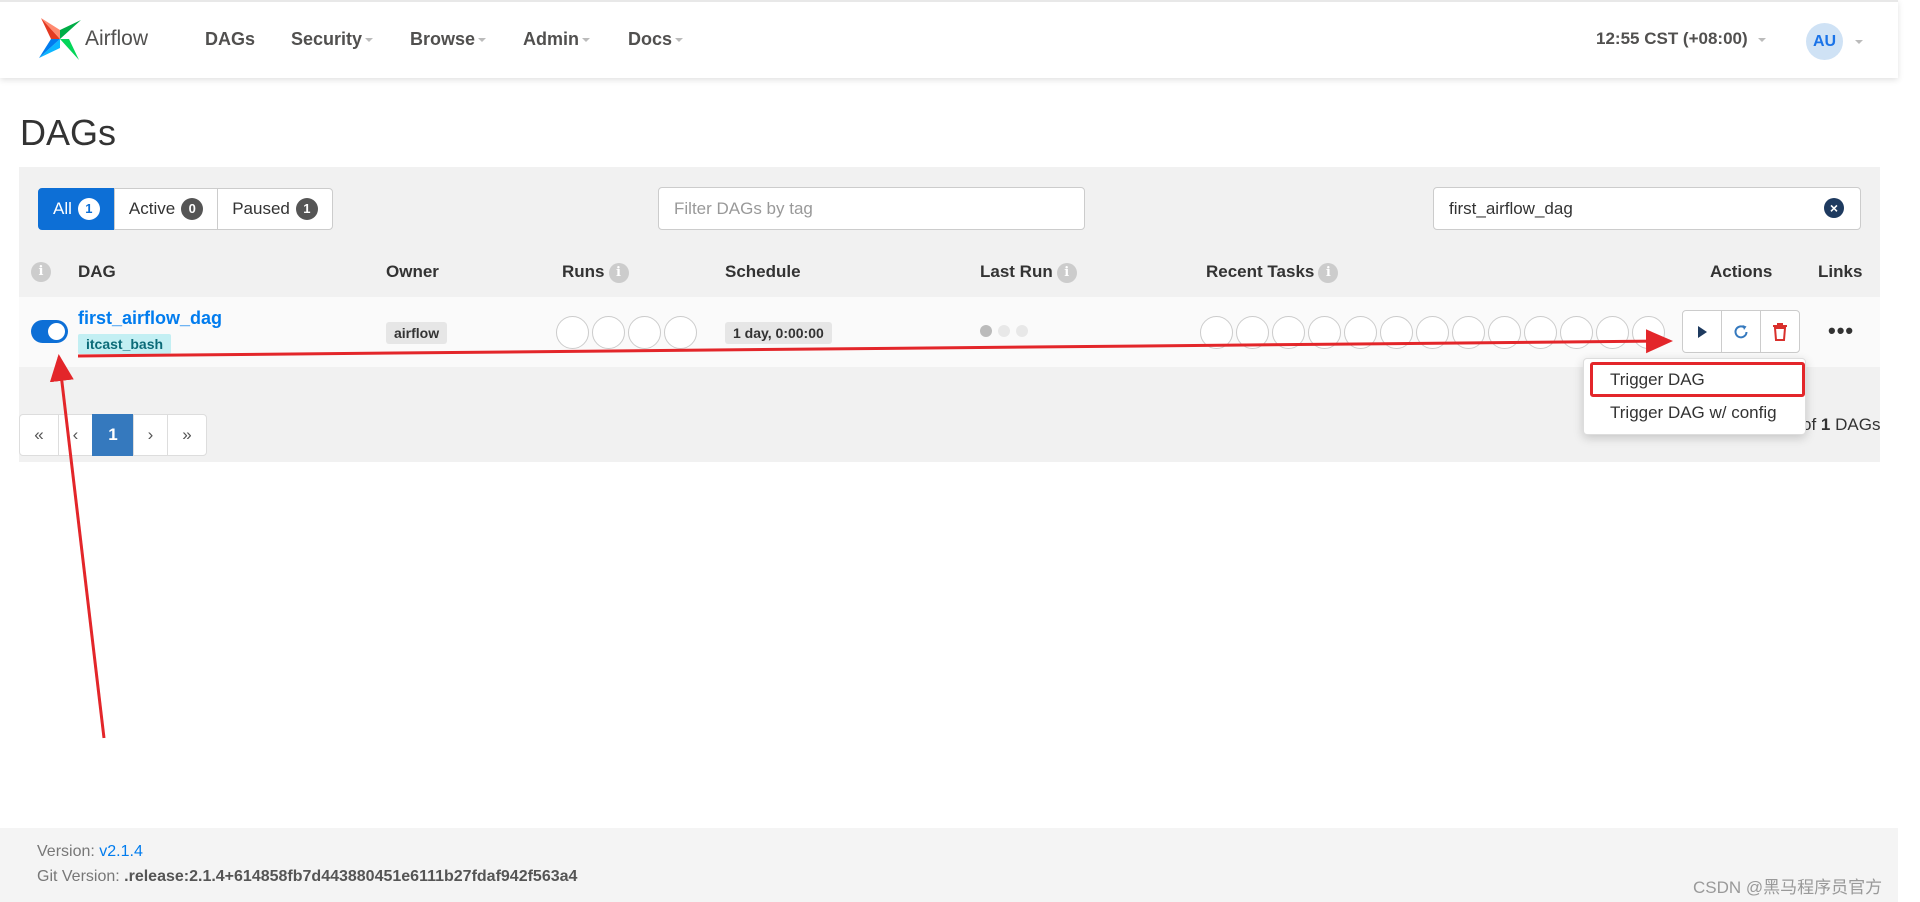  I want to click on filter-all-label: All, so click(62, 208).